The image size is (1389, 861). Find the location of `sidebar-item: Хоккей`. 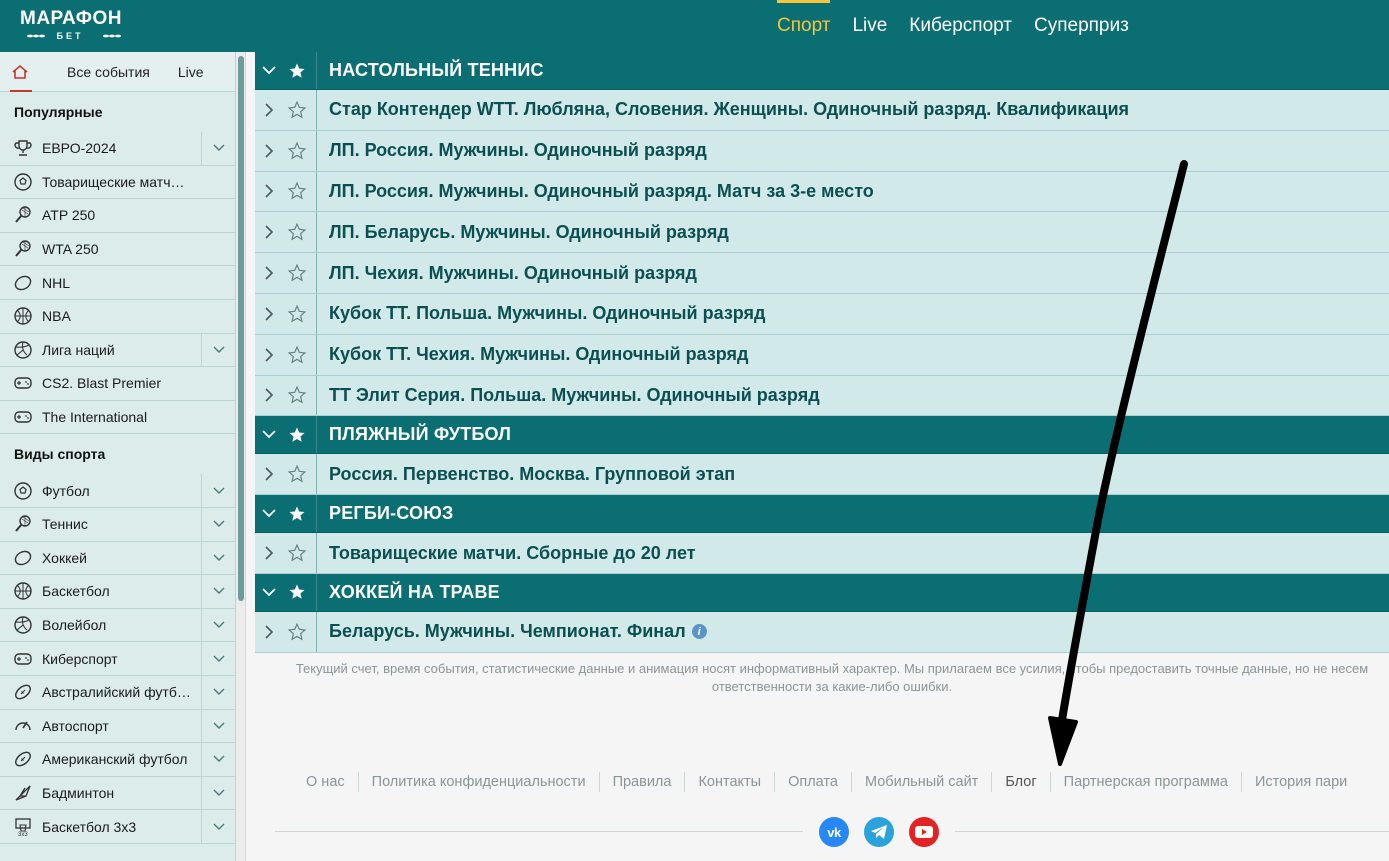

sidebar-item: Хоккей is located at coordinates (117, 558).